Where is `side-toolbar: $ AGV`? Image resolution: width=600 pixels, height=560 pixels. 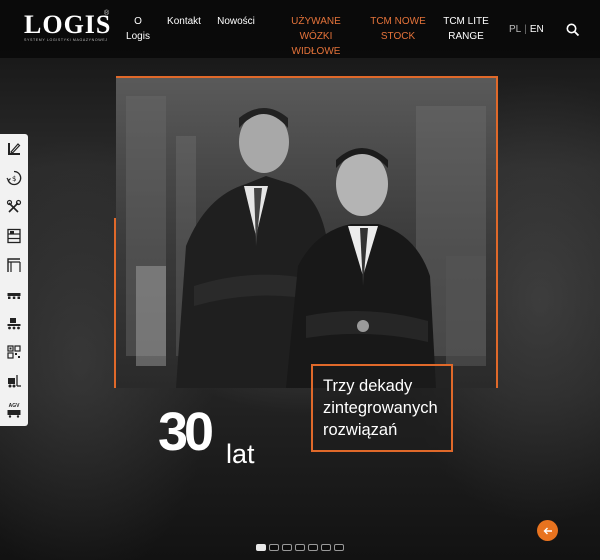 side-toolbar: $ AGV is located at coordinates (14, 280).